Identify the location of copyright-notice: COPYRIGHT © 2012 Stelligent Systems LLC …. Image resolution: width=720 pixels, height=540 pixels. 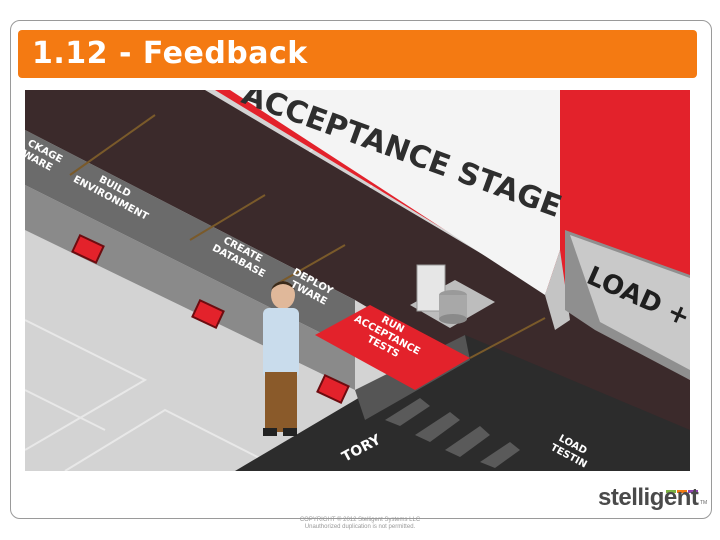
(360, 524).